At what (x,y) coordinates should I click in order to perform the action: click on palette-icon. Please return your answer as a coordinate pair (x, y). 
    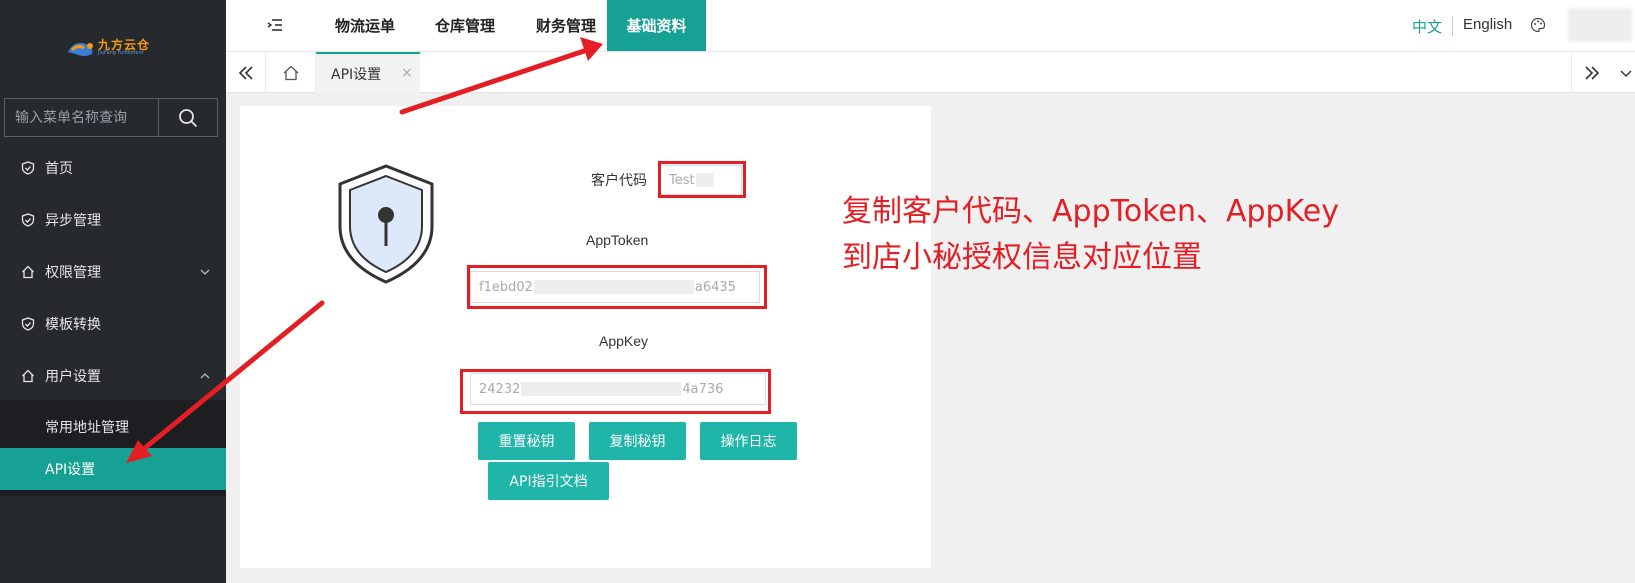
    Looking at the image, I should click on (1538, 25).